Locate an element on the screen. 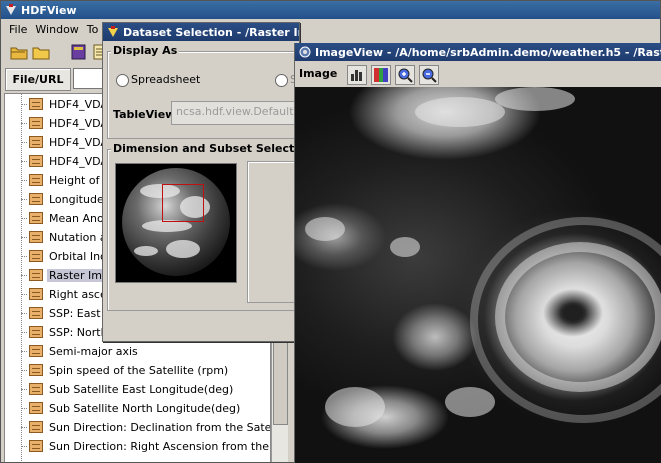  folder-icon is located at coordinates (41, 52).